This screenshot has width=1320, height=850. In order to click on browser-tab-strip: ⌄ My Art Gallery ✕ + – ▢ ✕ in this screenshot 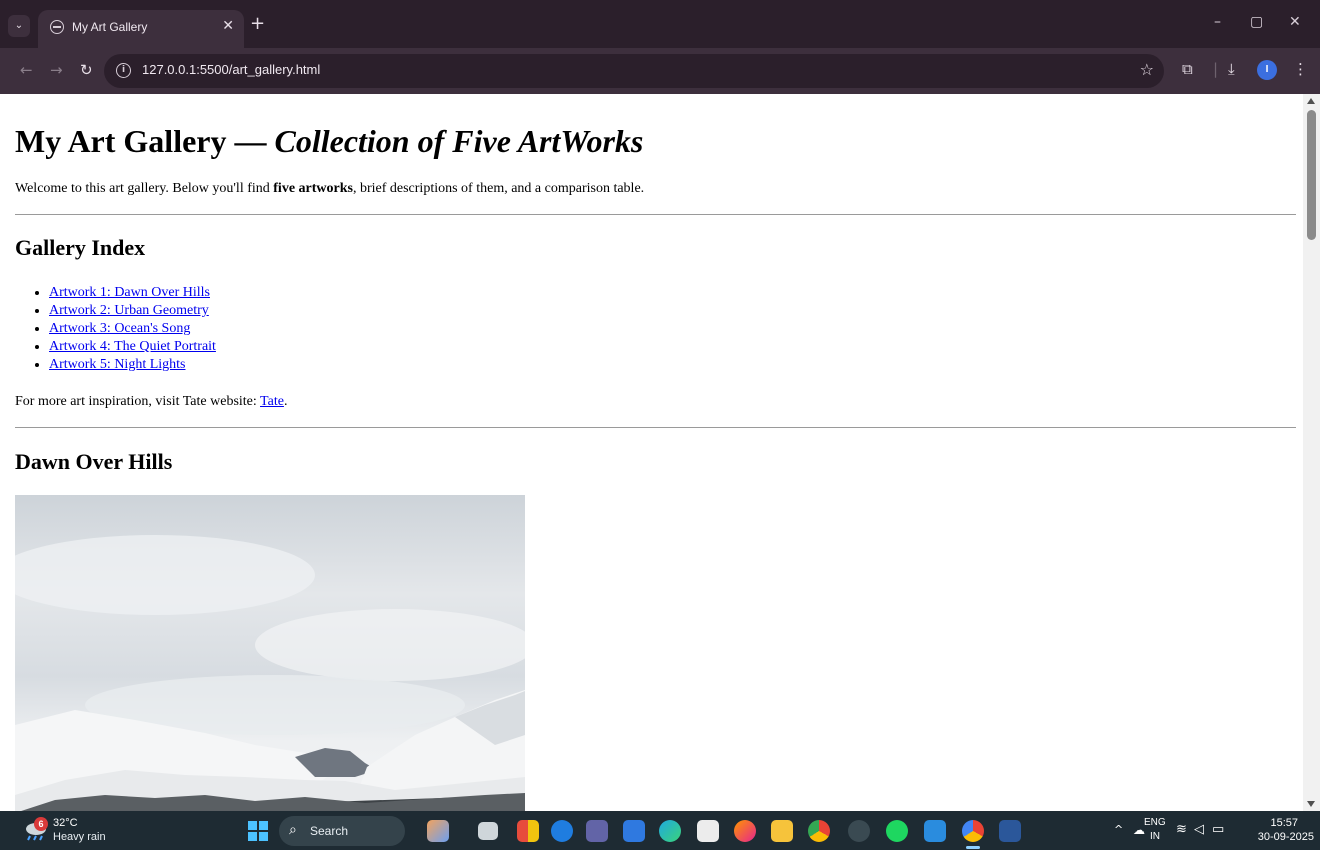, I will do `click(660, 24)`.